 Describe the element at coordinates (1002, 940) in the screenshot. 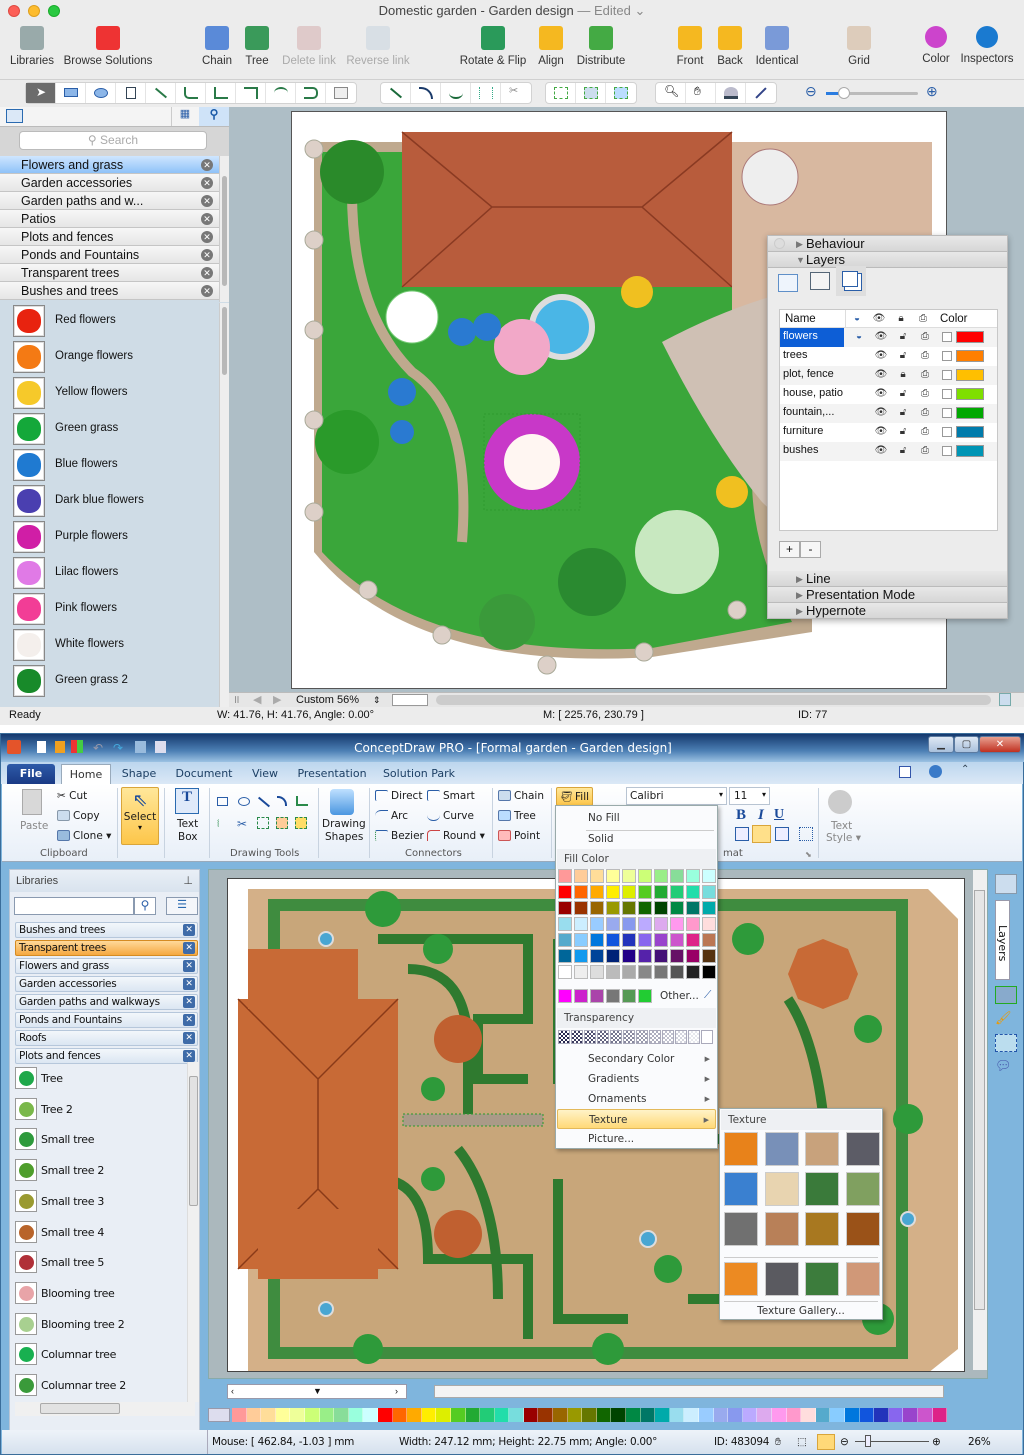

I see `layers-side-tab: Layers` at that location.